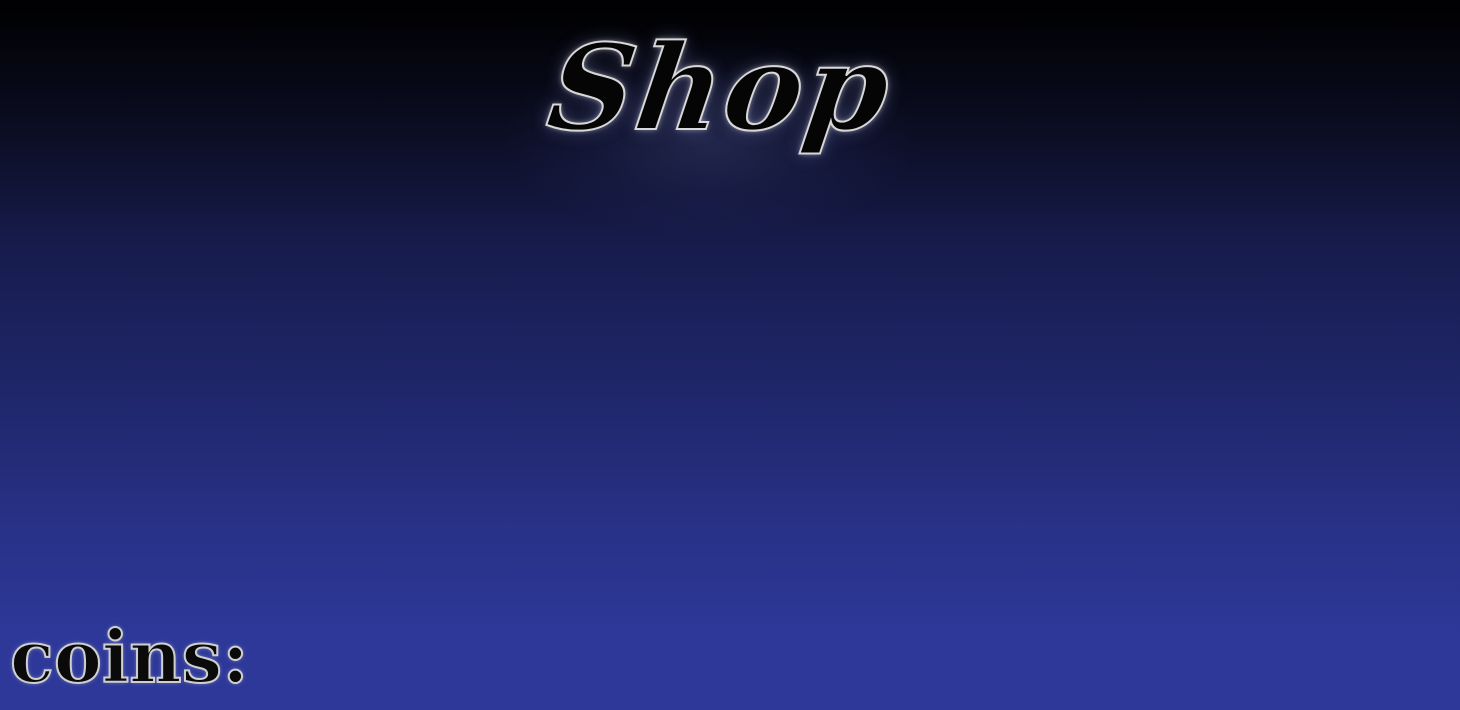 This screenshot has width=1460, height=710. I want to click on coins-panel: coins:, so click(136, 657).